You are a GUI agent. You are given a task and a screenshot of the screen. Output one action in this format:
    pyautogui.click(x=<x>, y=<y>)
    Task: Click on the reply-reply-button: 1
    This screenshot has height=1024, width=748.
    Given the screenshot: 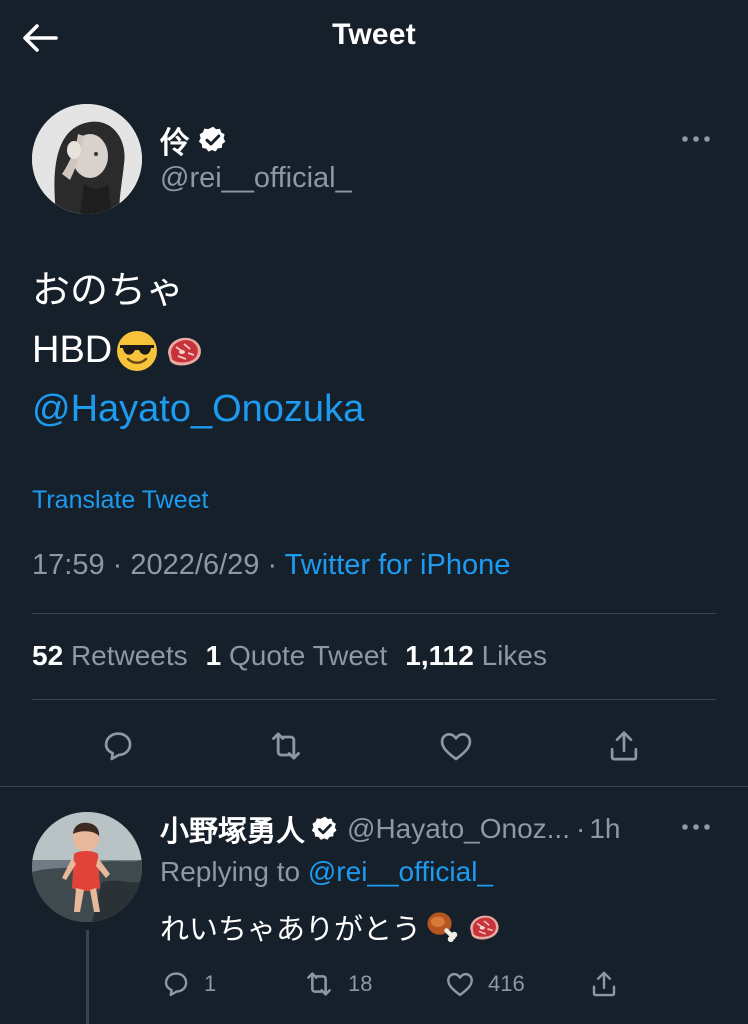 What is the action you would take?
    pyautogui.click(x=188, y=984)
    